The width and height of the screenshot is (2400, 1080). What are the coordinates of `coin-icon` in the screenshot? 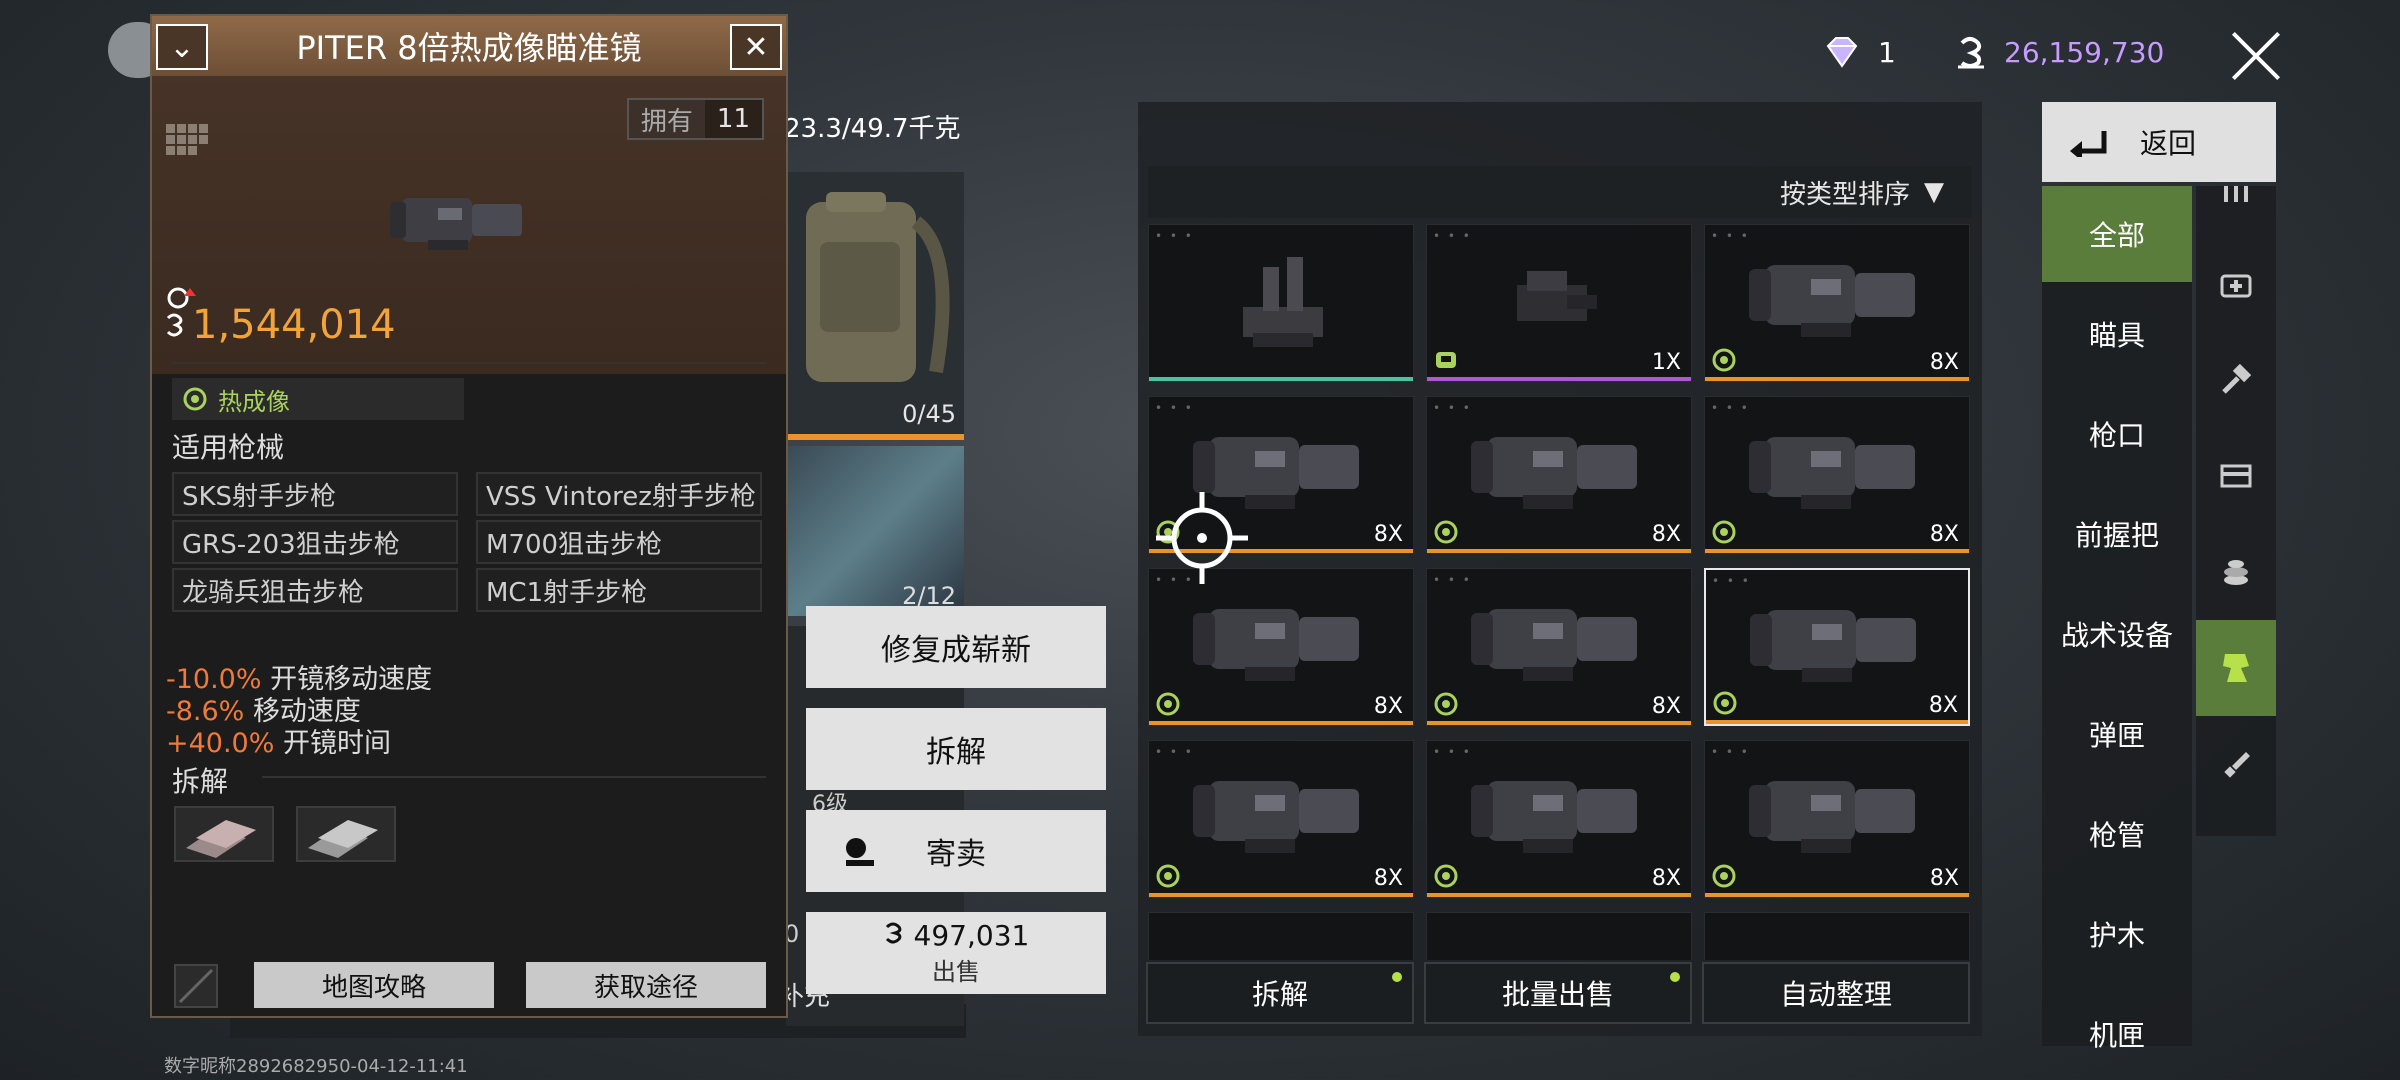 It's located at (1971, 53).